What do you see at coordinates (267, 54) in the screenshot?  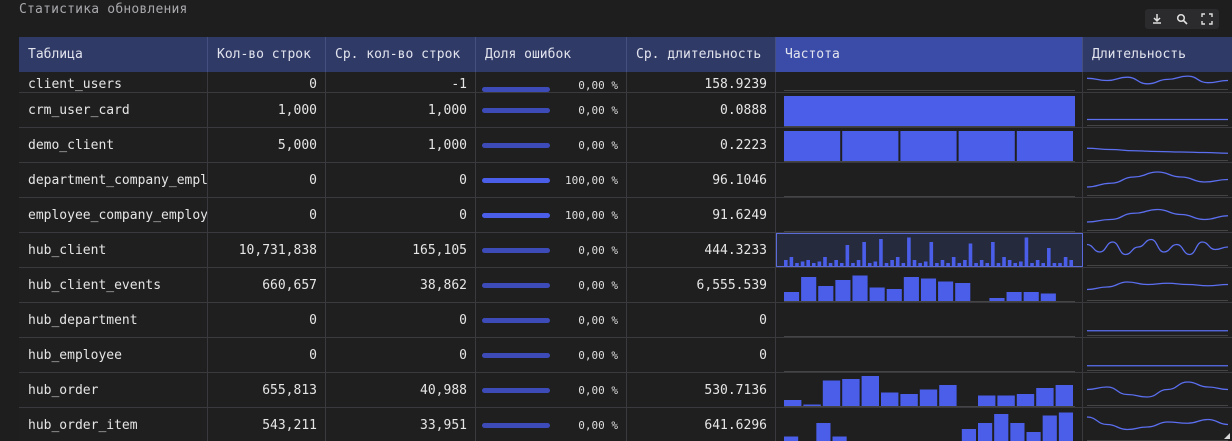 I see `column-header-row-count: Кол-во строк` at bounding box center [267, 54].